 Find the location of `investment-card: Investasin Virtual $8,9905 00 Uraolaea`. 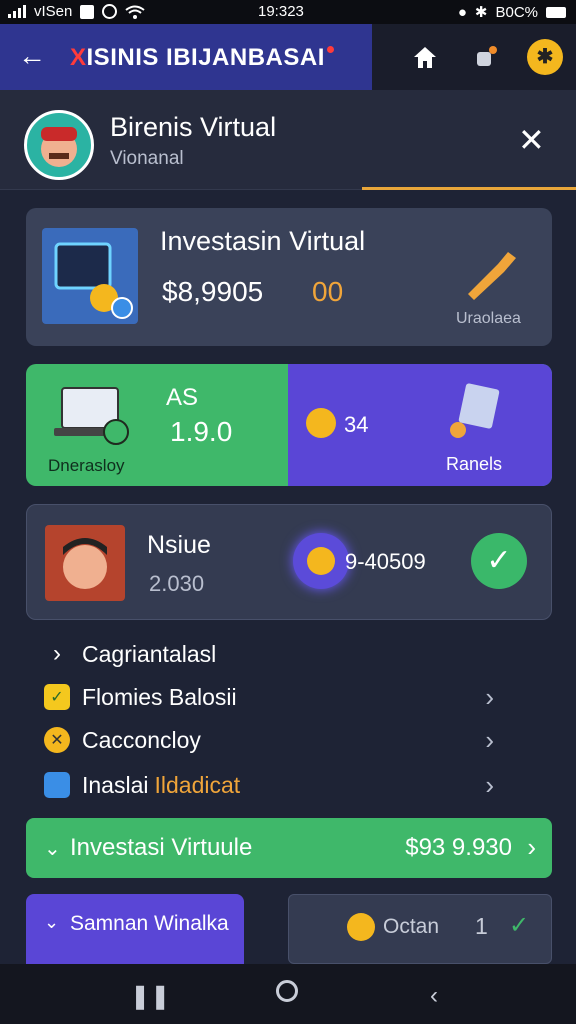

investment-card: Investasin Virtual $8,9905 00 Uraolaea is located at coordinates (289, 277).